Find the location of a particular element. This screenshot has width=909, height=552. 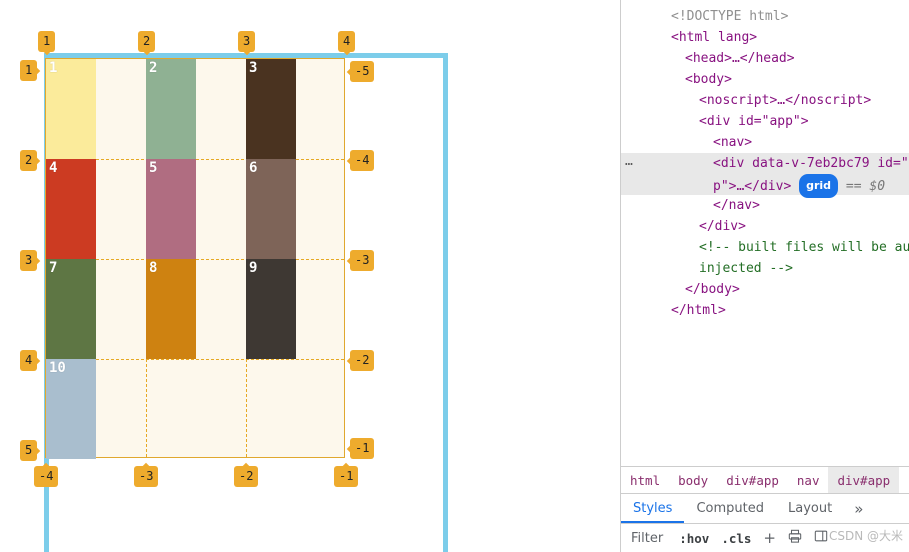

dom-row-comment-line1: <!-- built files will be auto is located at coordinates (765, 247).